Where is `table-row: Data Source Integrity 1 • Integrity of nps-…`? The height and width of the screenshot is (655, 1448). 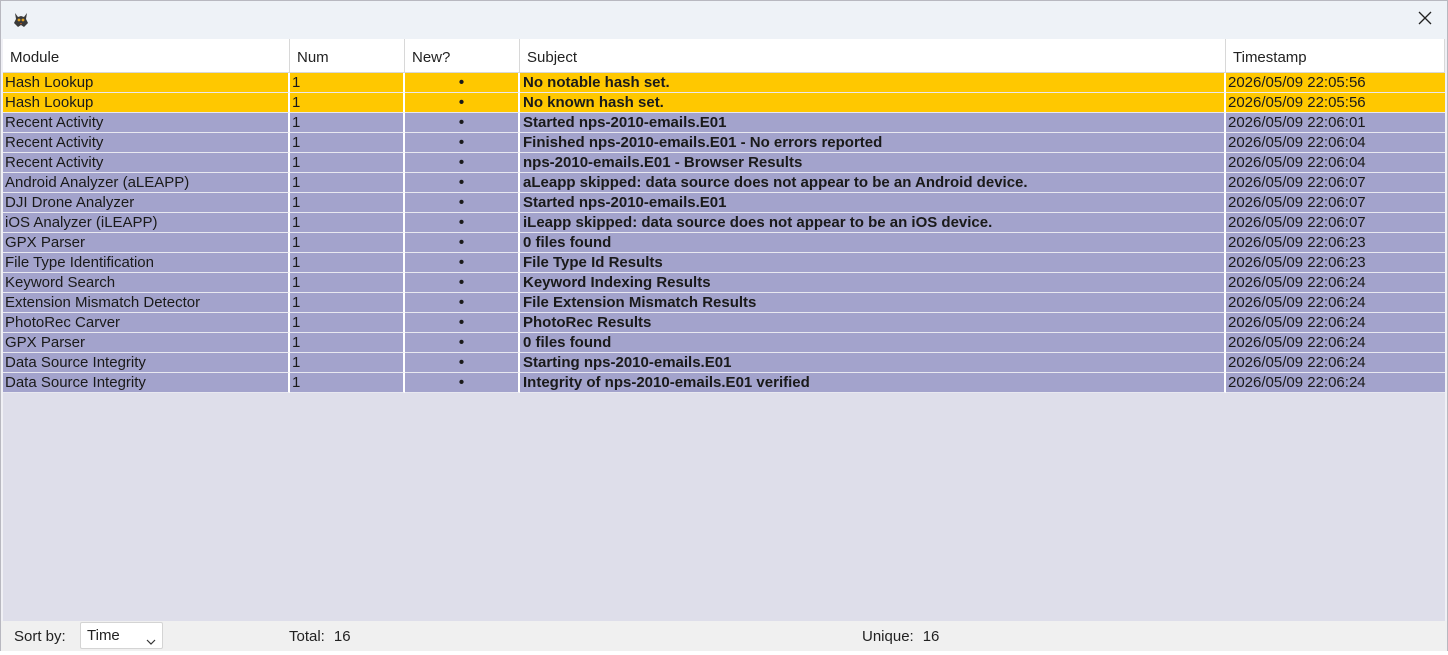
table-row: Data Source Integrity 1 • Integrity of nps-… is located at coordinates (724, 383).